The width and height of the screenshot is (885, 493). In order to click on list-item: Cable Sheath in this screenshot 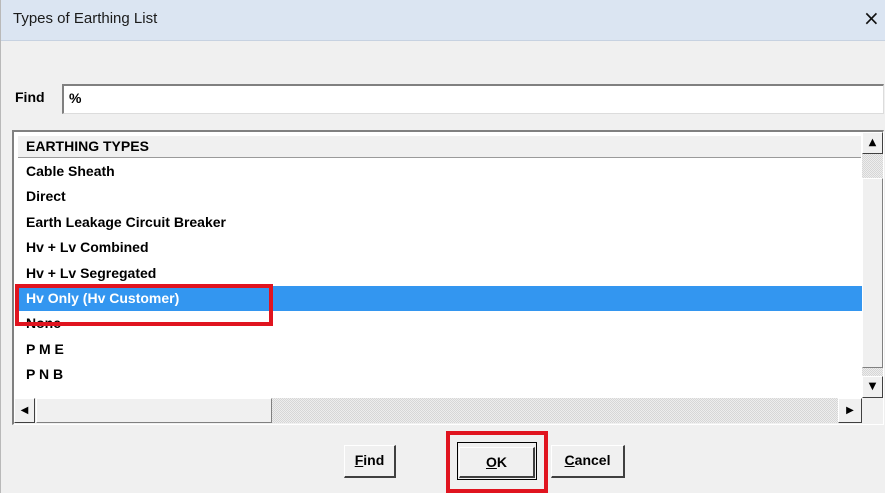, I will do `click(440, 171)`.